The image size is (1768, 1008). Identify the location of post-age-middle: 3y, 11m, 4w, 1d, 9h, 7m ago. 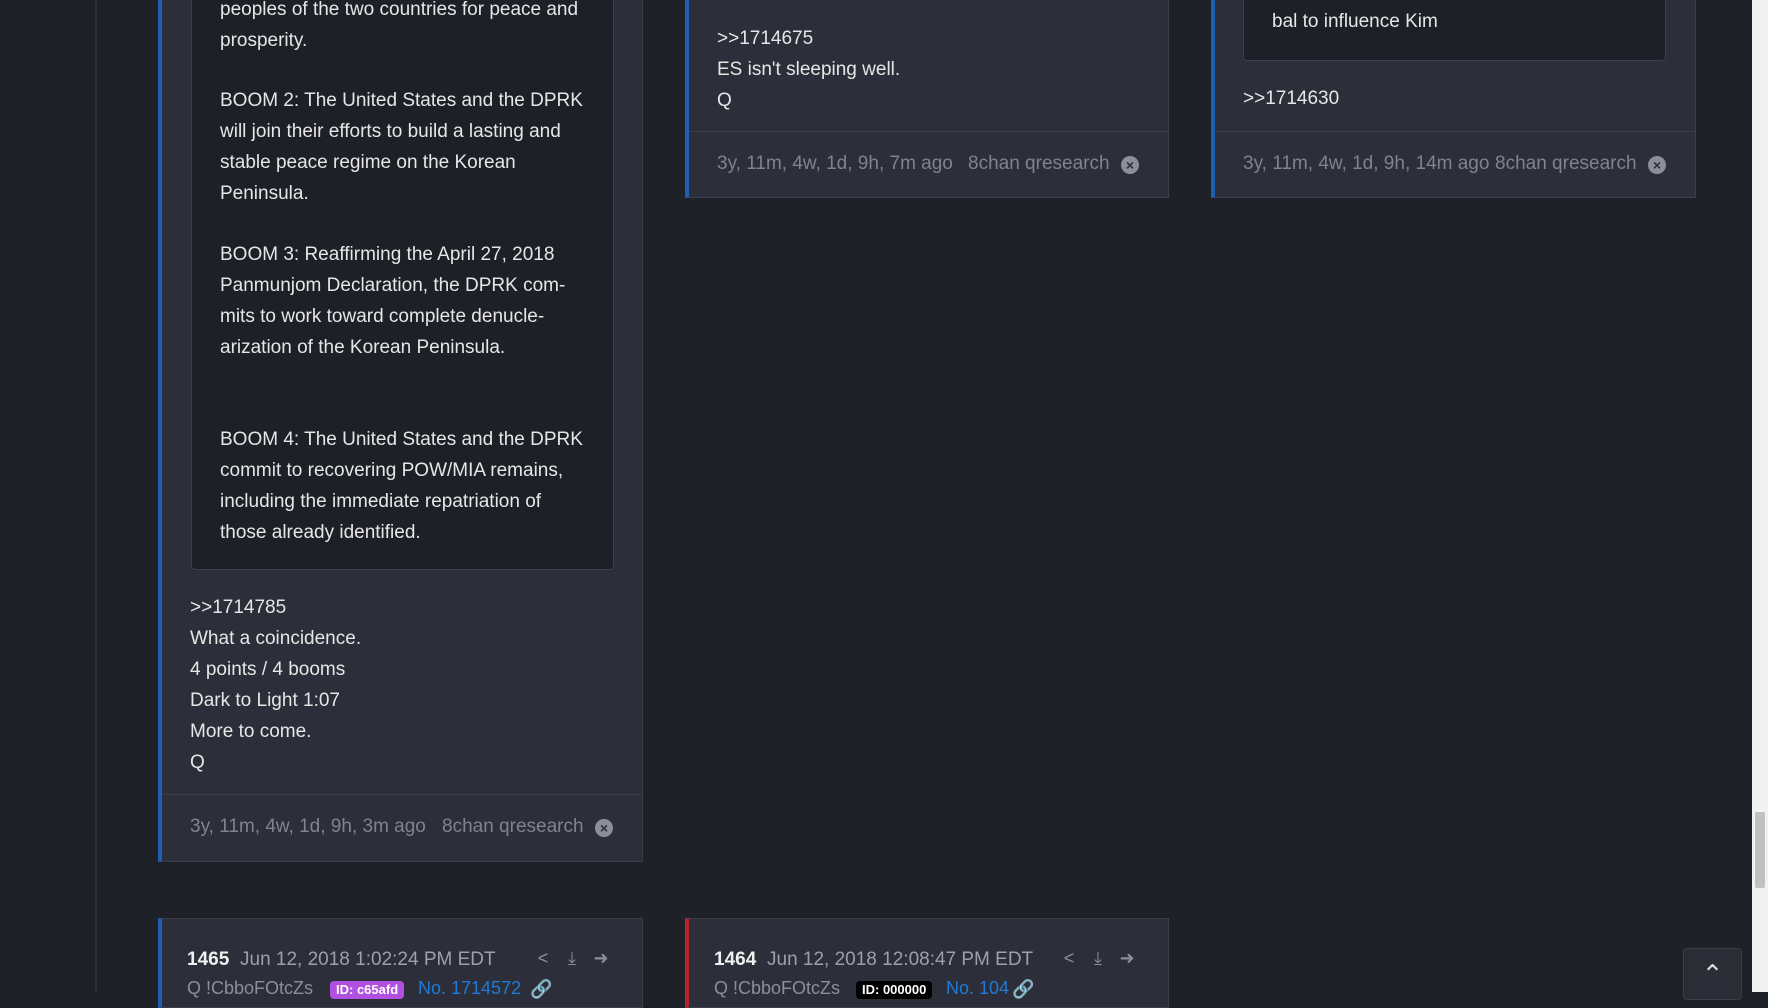
(835, 163).